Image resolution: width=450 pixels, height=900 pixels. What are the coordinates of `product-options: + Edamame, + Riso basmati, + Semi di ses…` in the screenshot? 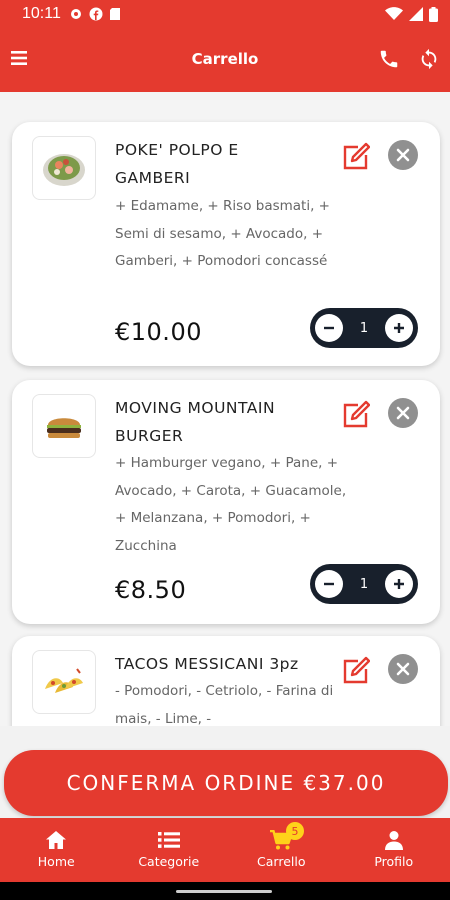 It's located at (222, 233).